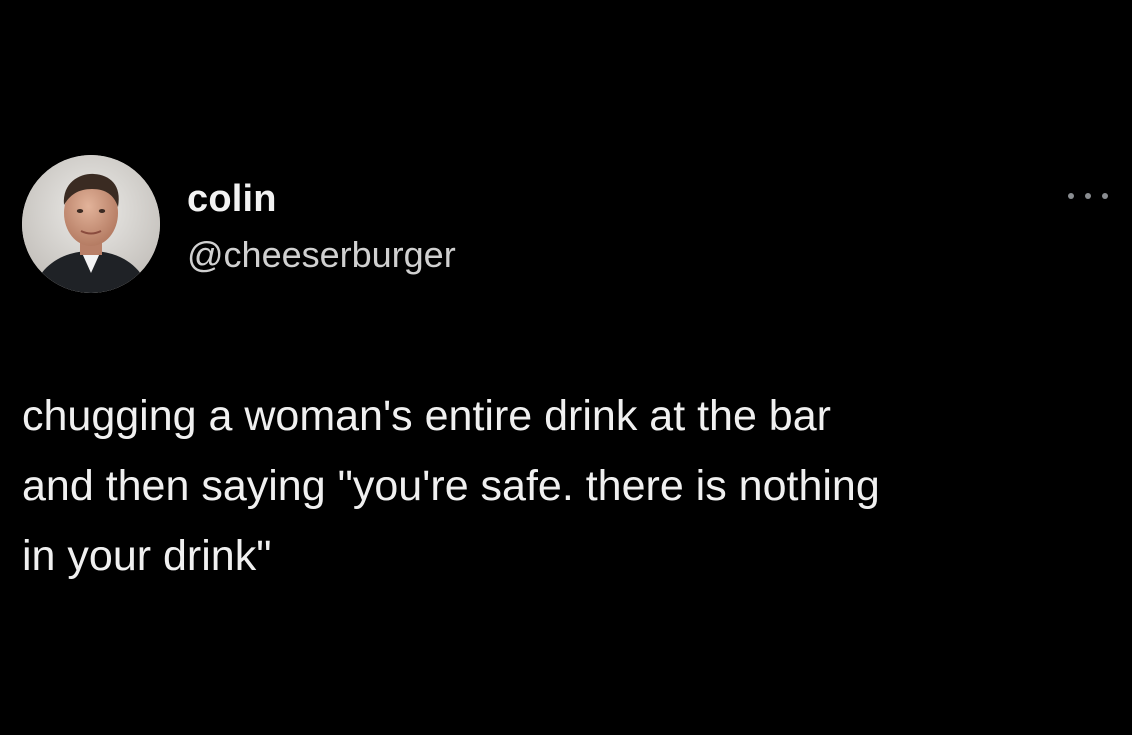 The height and width of the screenshot is (735, 1132). I want to click on avatar-photo, so click(91, 224).